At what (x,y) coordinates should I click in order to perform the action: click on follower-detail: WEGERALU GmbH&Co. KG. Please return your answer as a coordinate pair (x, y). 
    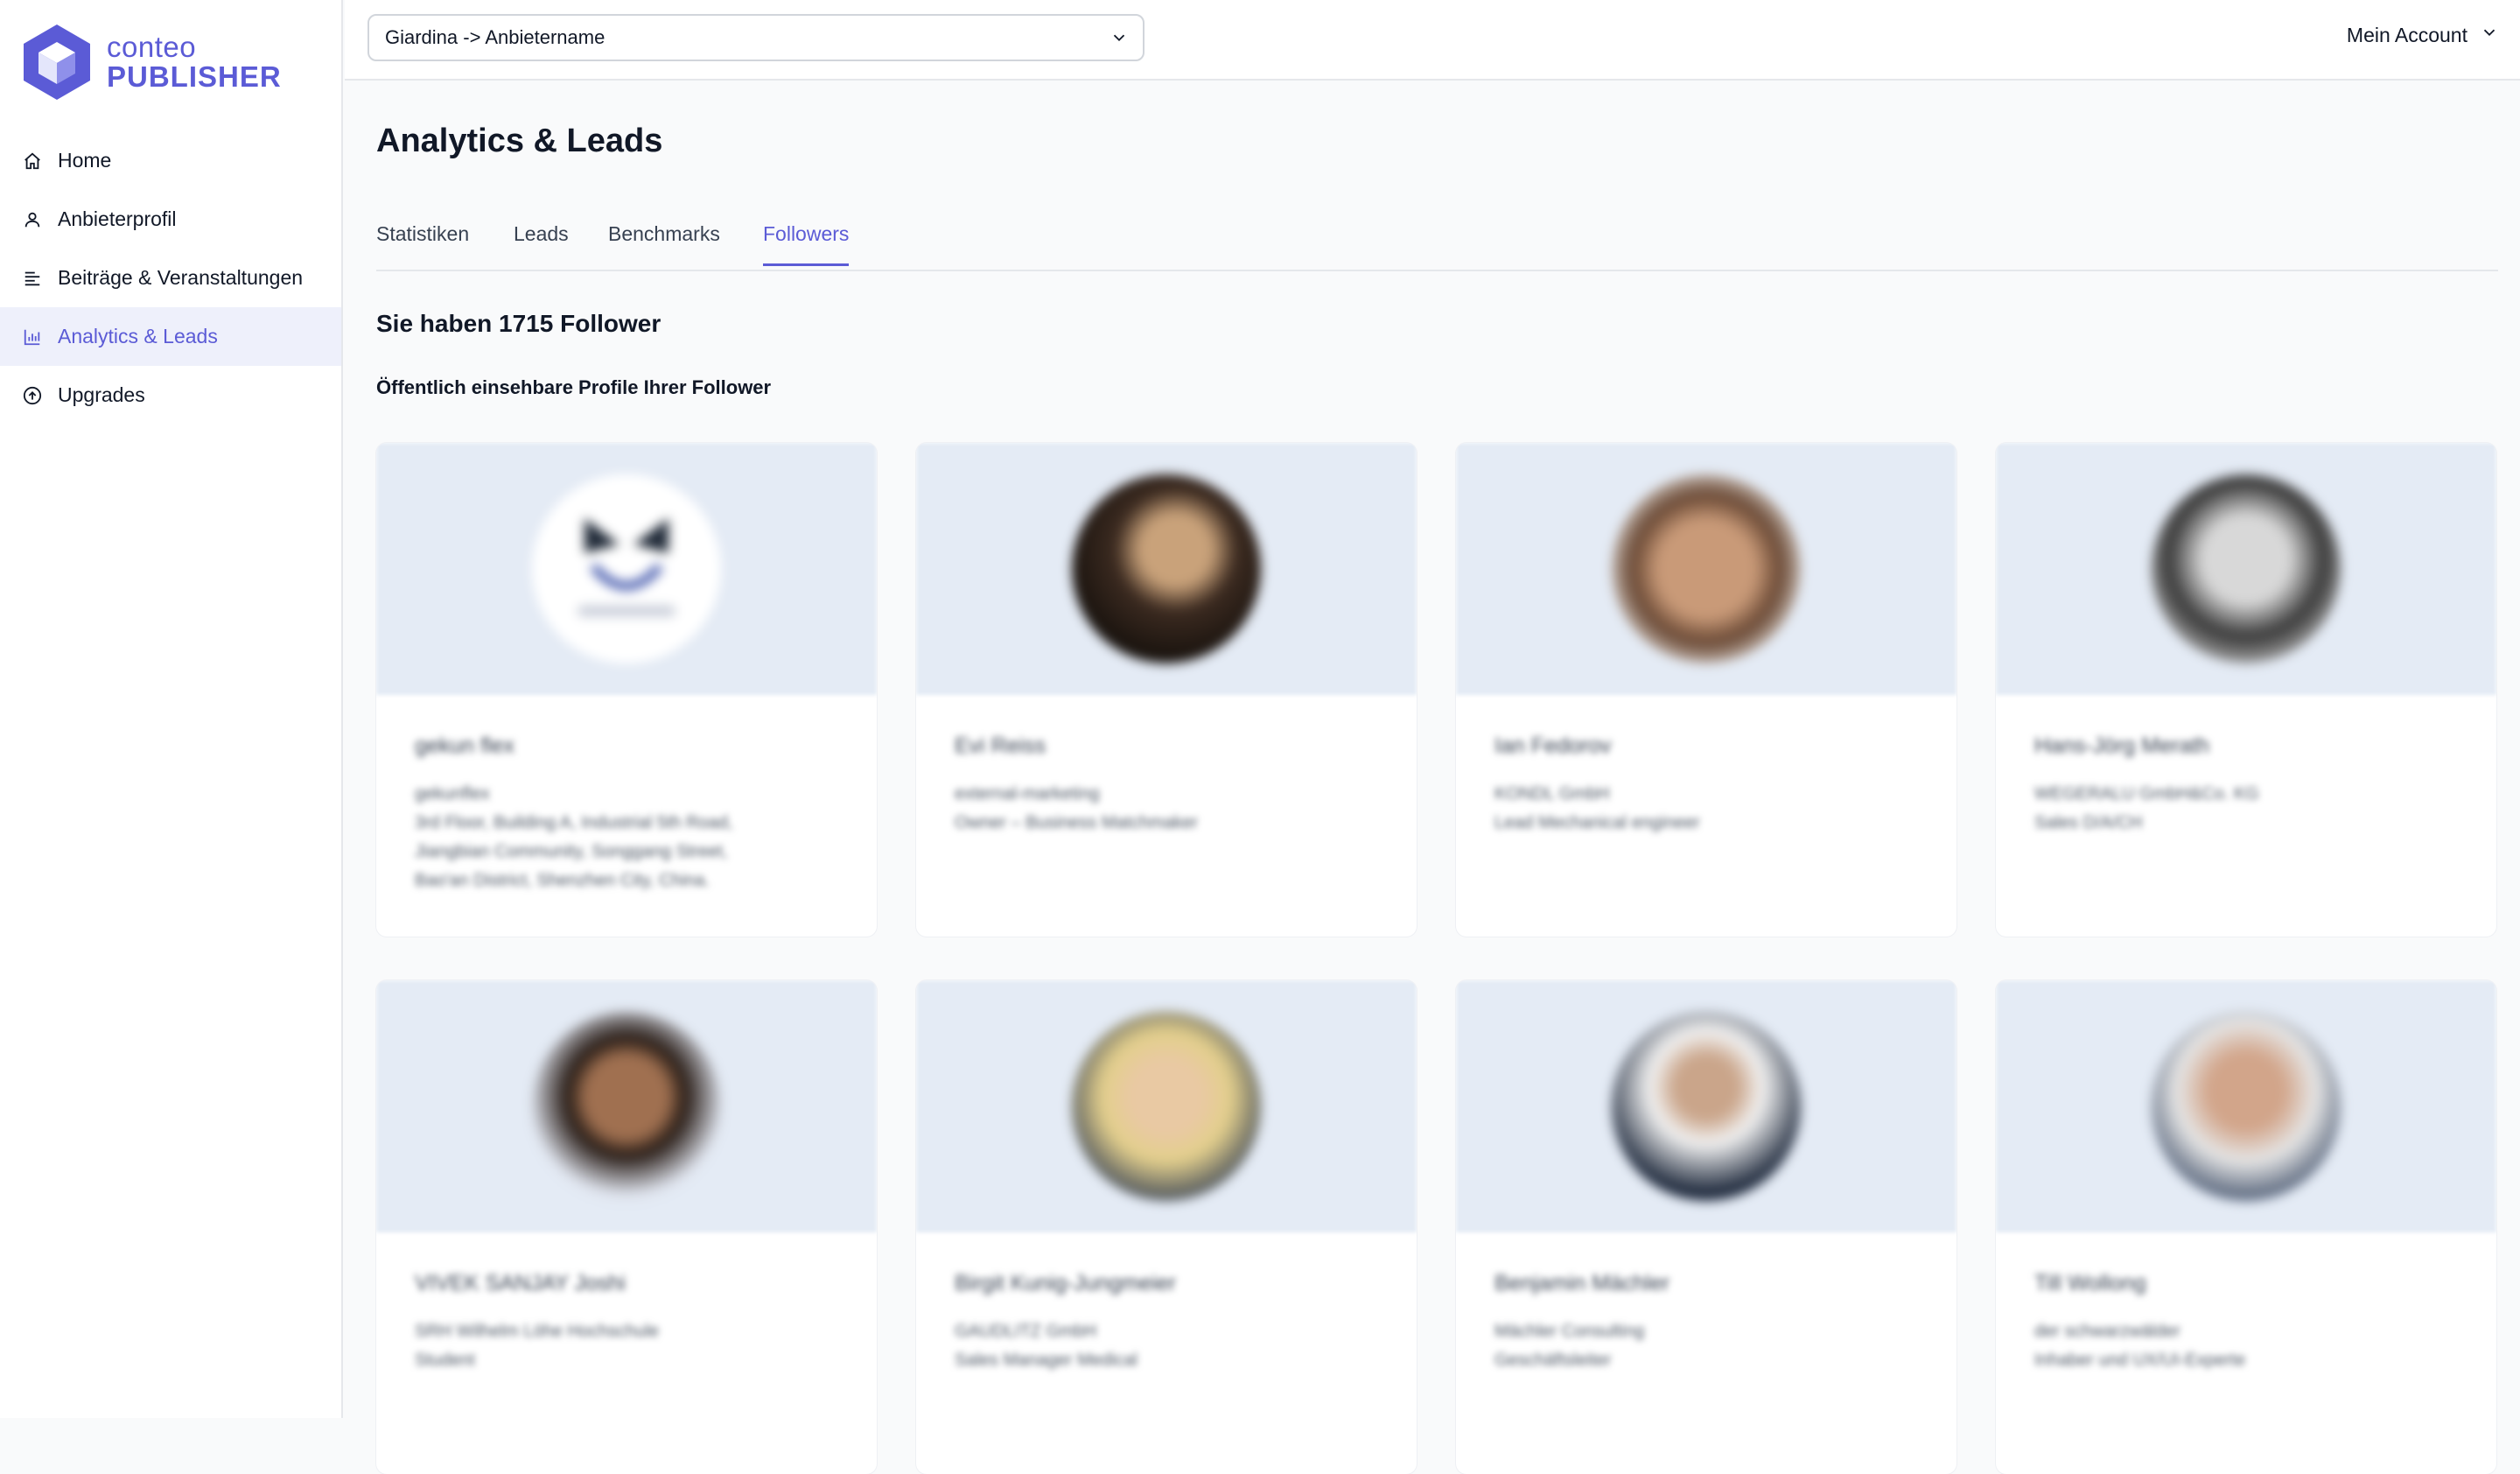
    Looking at the image, I should click on (2146, 794).